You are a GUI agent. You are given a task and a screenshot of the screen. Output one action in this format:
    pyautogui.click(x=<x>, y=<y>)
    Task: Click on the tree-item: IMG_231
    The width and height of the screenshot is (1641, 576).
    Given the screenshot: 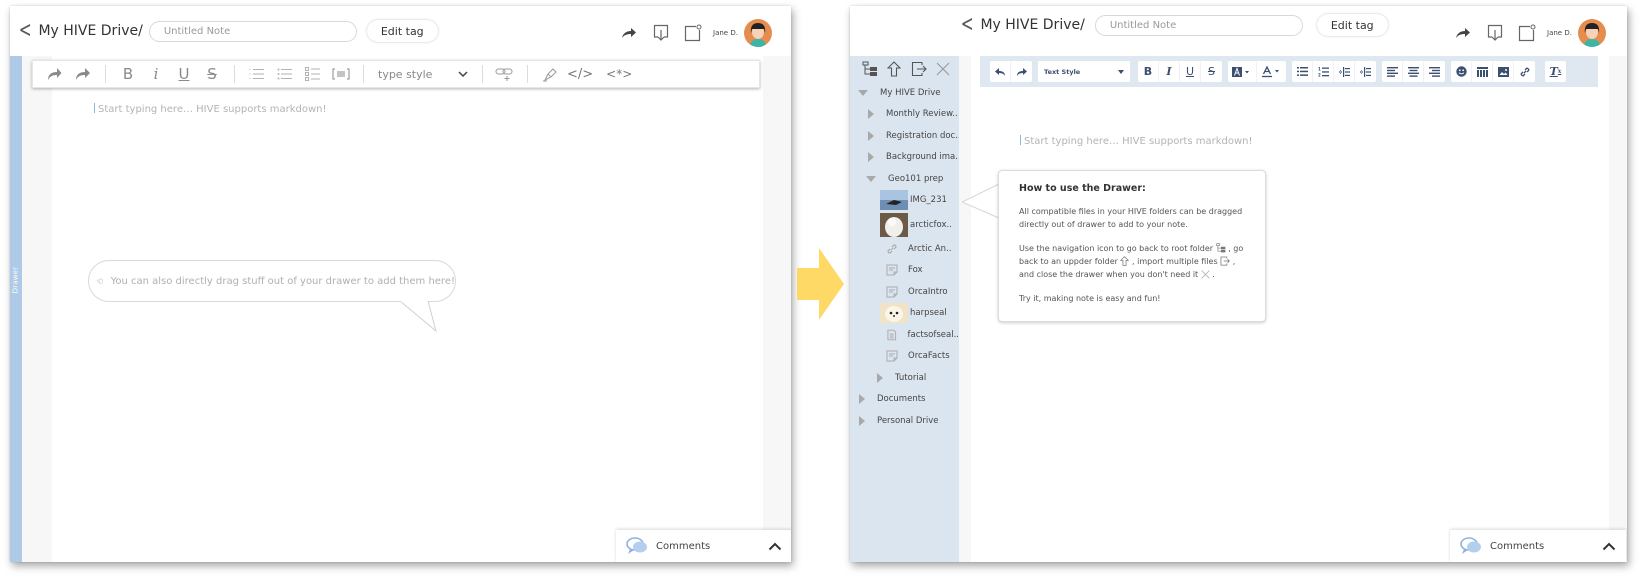 What is the action you would take?
    pyautogui.click(x=904, y=201)
    